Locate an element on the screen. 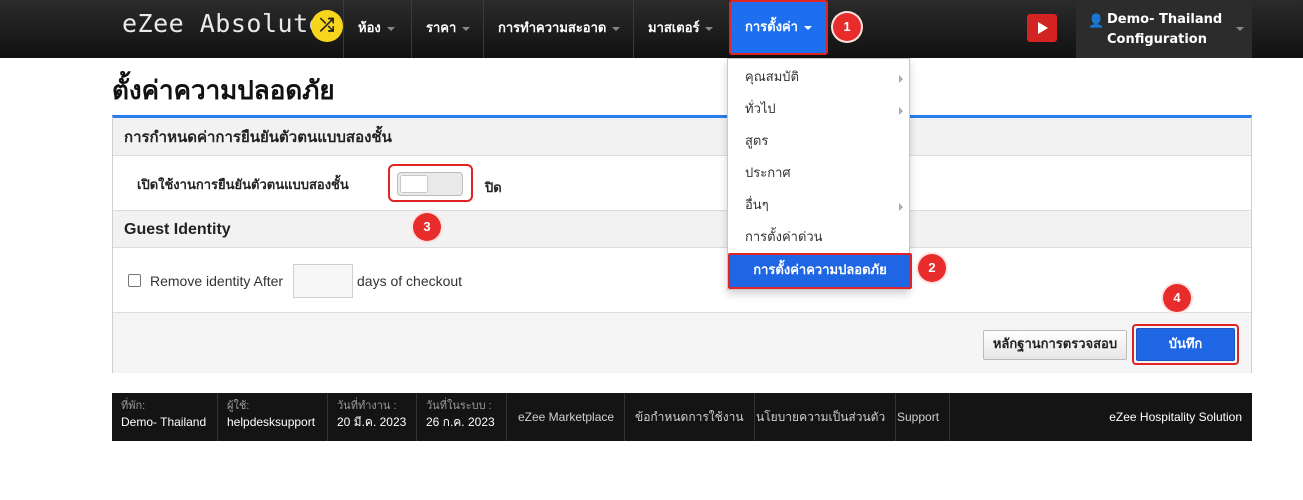 Image resolution: width=1303 pixels, height=500 pixels. nav-rates-label: ราคา is located at coordinates (441, 28).